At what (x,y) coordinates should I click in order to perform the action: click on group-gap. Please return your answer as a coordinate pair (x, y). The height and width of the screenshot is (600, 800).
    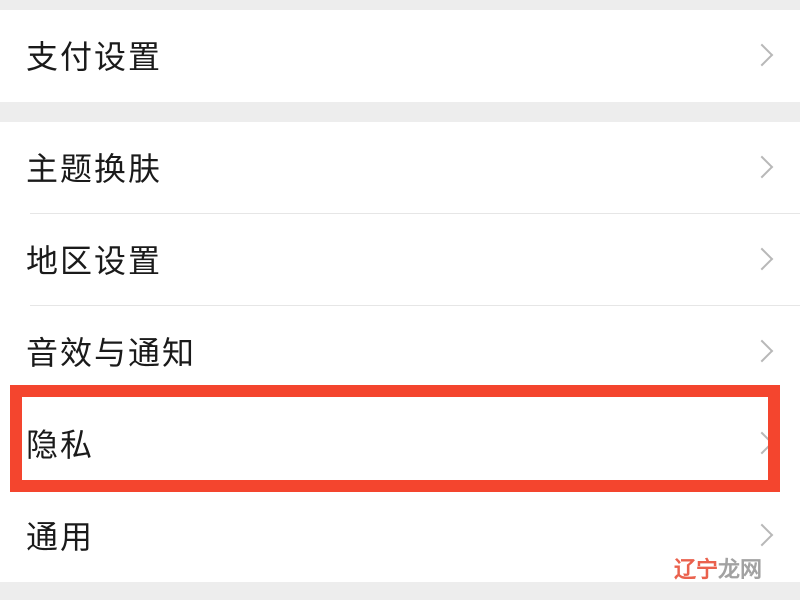
    Looking at the image, I should click on (400, 112).